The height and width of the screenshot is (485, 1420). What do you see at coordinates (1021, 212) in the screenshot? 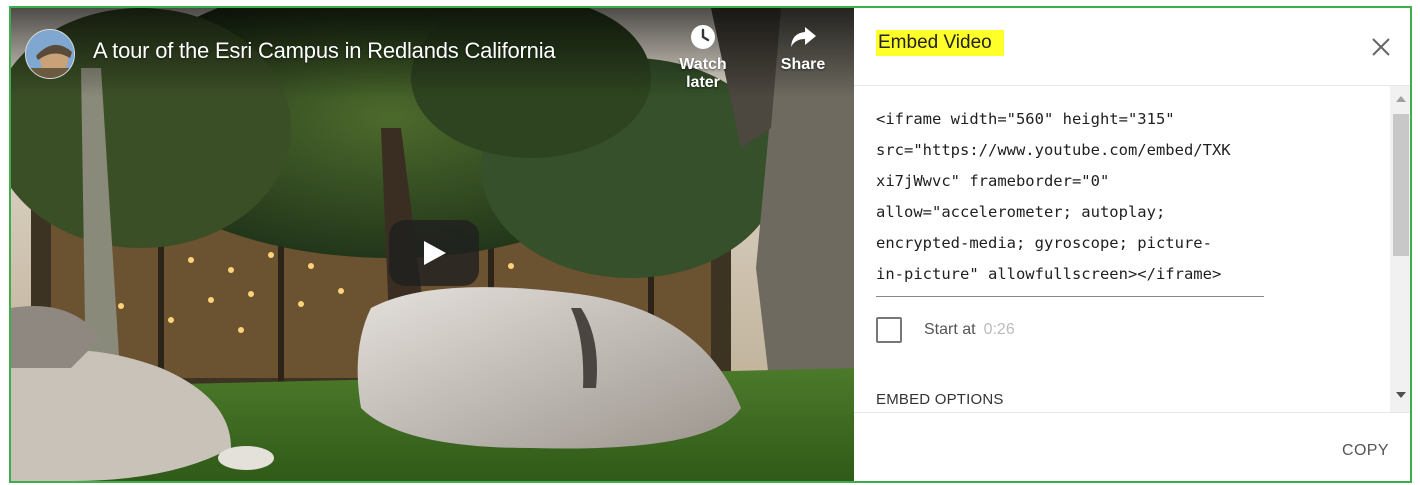
I see `code-line: allow="accelerometer; autoplay;` at bounding box center [1021, 212].